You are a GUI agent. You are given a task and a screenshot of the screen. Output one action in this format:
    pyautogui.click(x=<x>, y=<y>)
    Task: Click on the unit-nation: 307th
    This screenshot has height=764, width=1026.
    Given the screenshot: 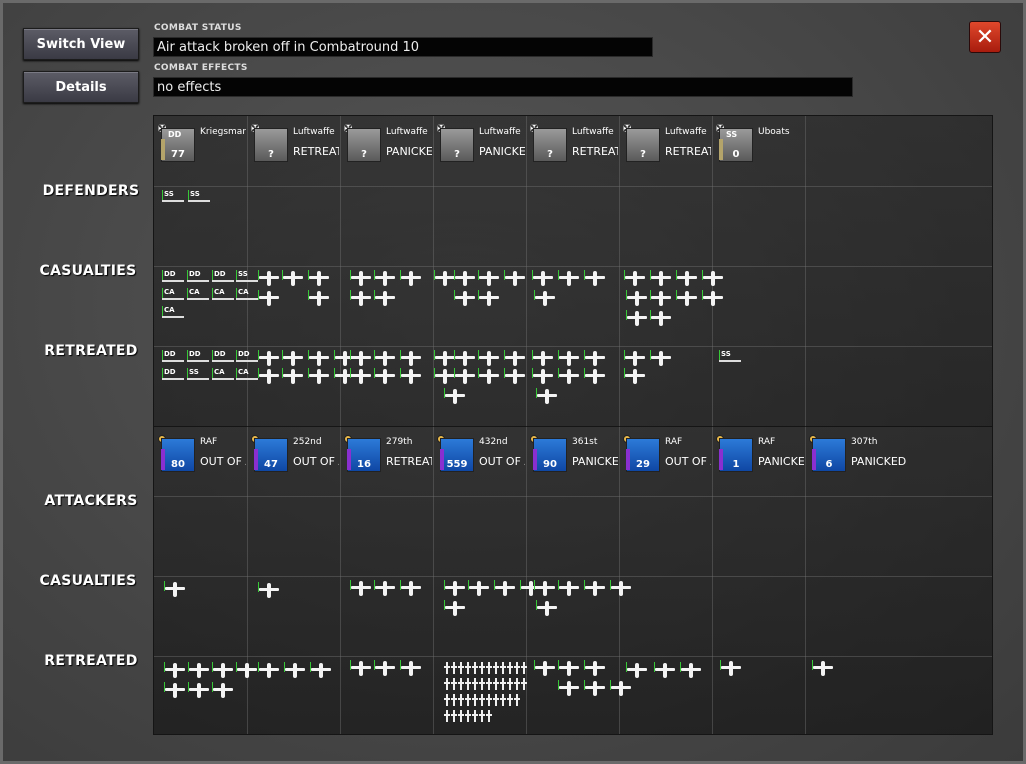 What is the action you would take?
    pyautogui.click(x=864, y=442)
    